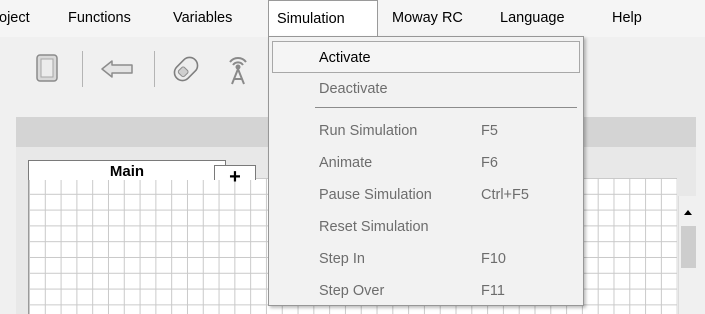 The width and height of the screenshot is (705, 314). Describe the element at coordinates (342, 259) in the screenshot. I see `menu-item-label: Step In` at that location.